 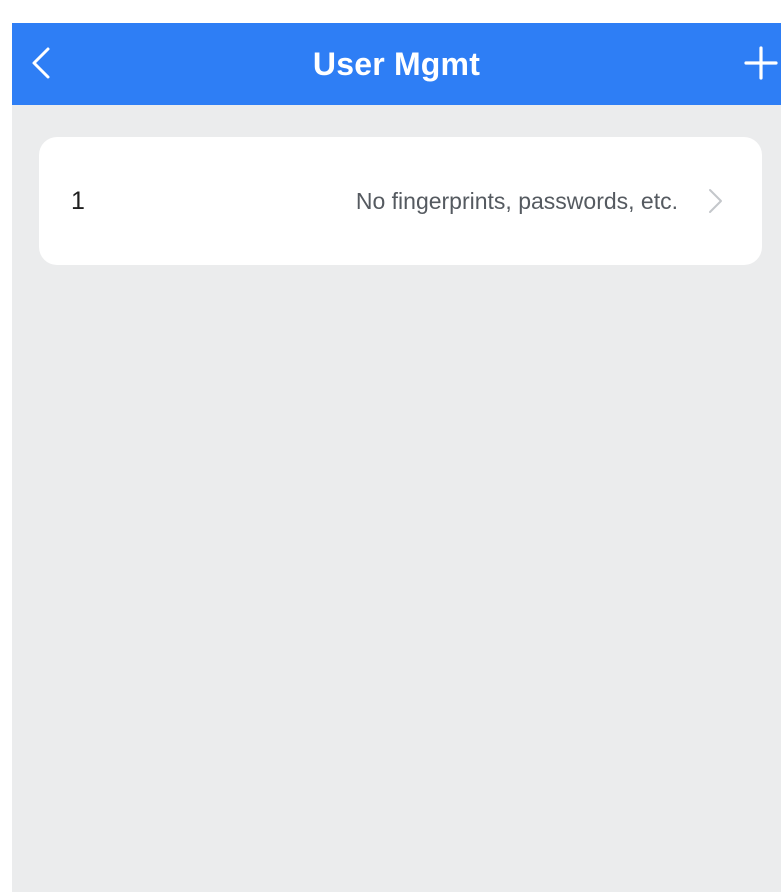 What do you see at coordinates (715, 201) in the screenshot?
I see `chevron-right-icon` at bounding box center [715, 201].